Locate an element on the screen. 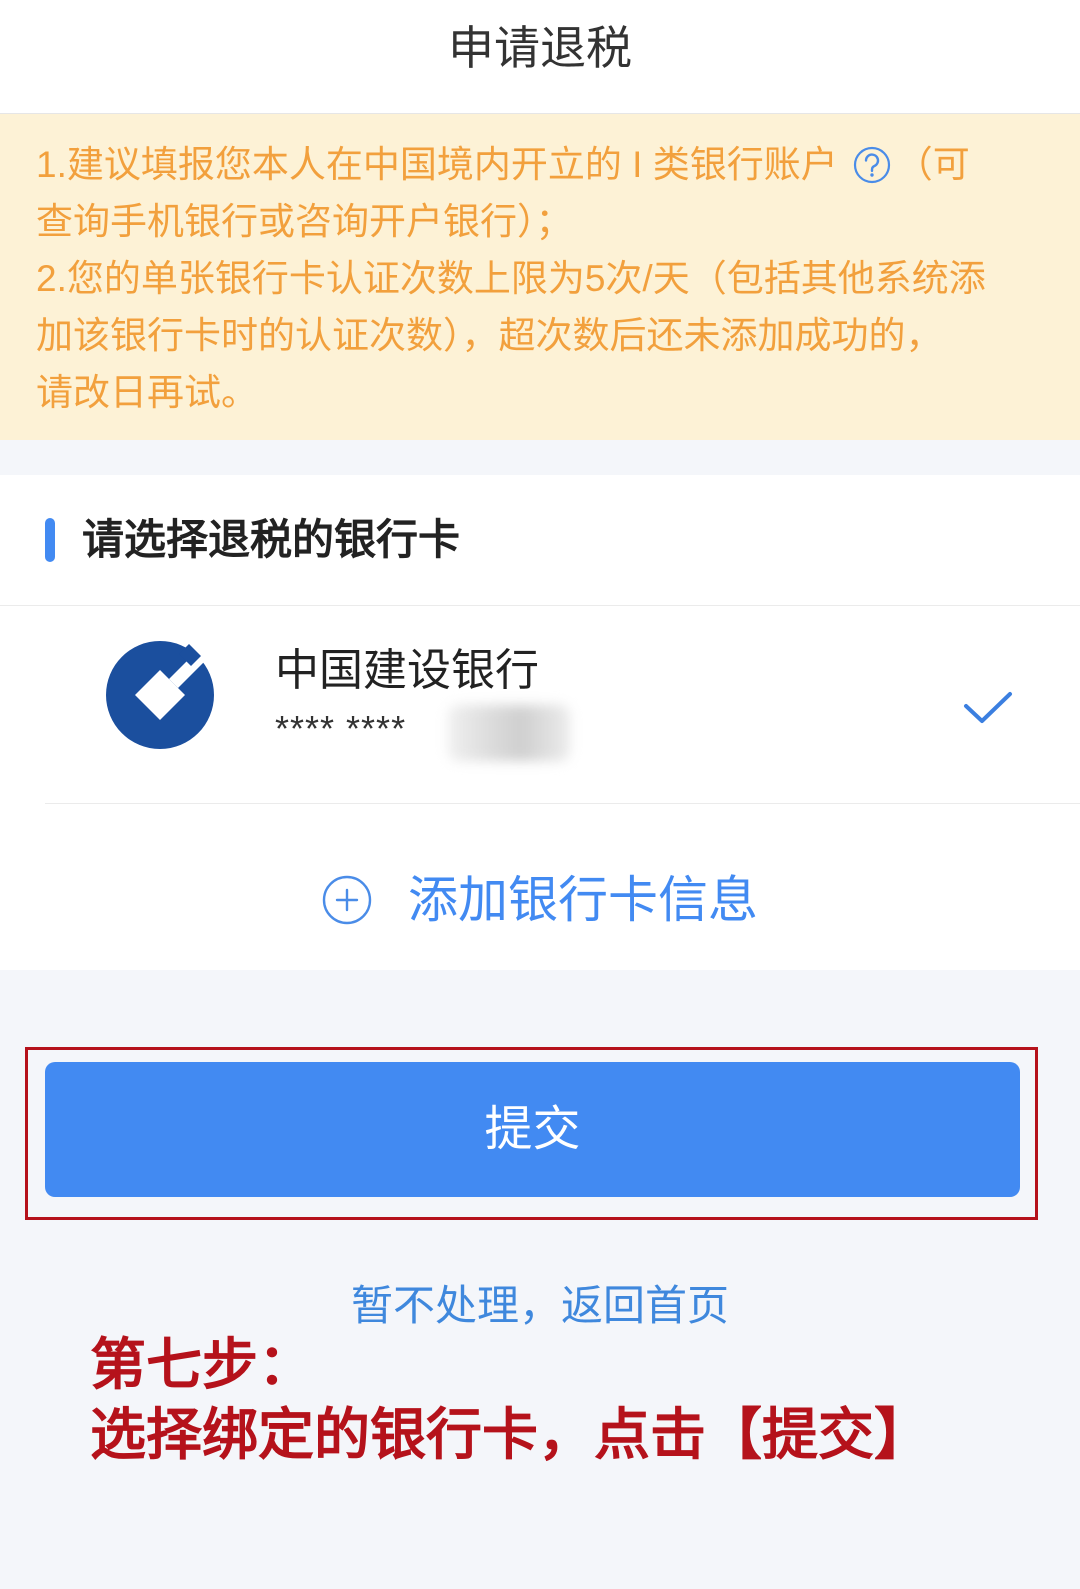 The image size is (1080, 1589). notice-item-1-line-2: 查询手机银行或咨询开户银行）； is located at coordinates (304, 221).